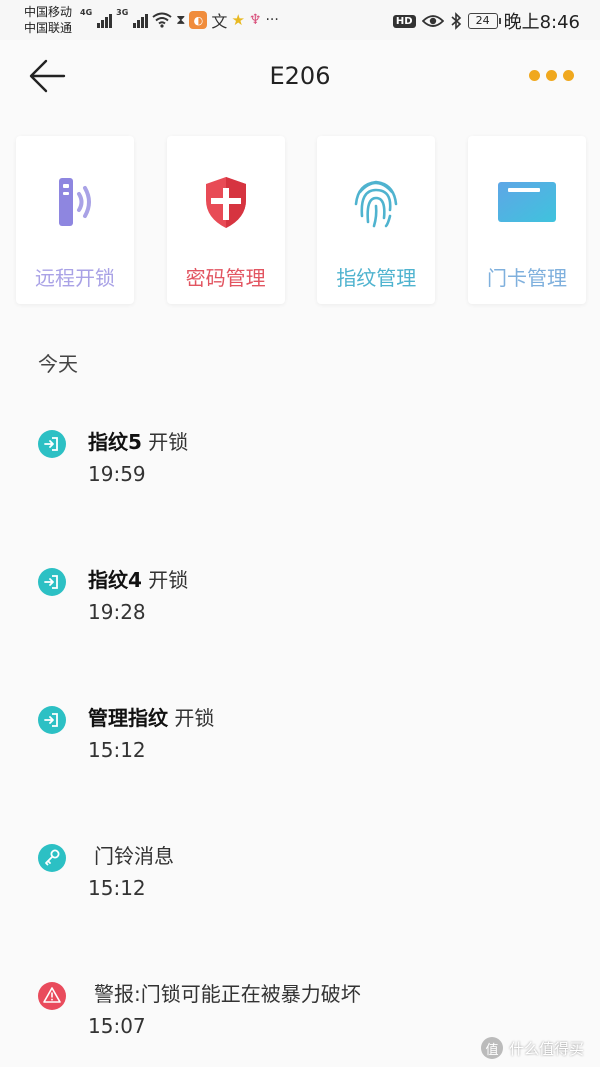  I want to click on carrier-1: 中国移动, so click(48, 12).